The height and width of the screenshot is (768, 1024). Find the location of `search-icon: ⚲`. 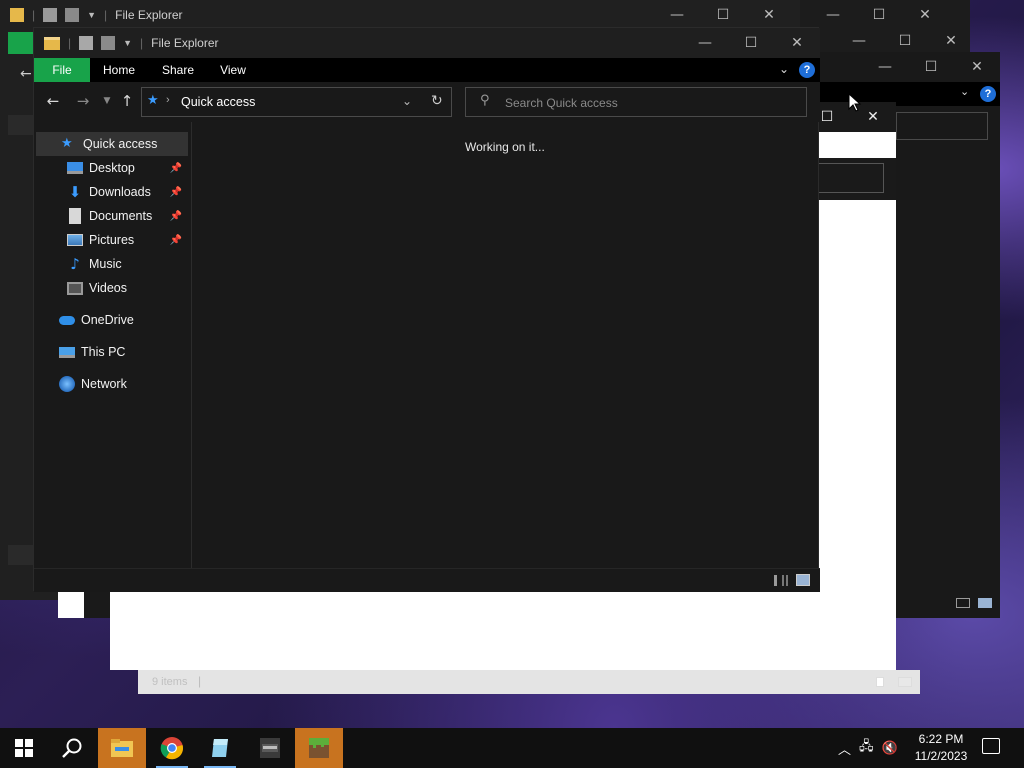

search-icon: ⚲ is located at coordinates (485, 100).